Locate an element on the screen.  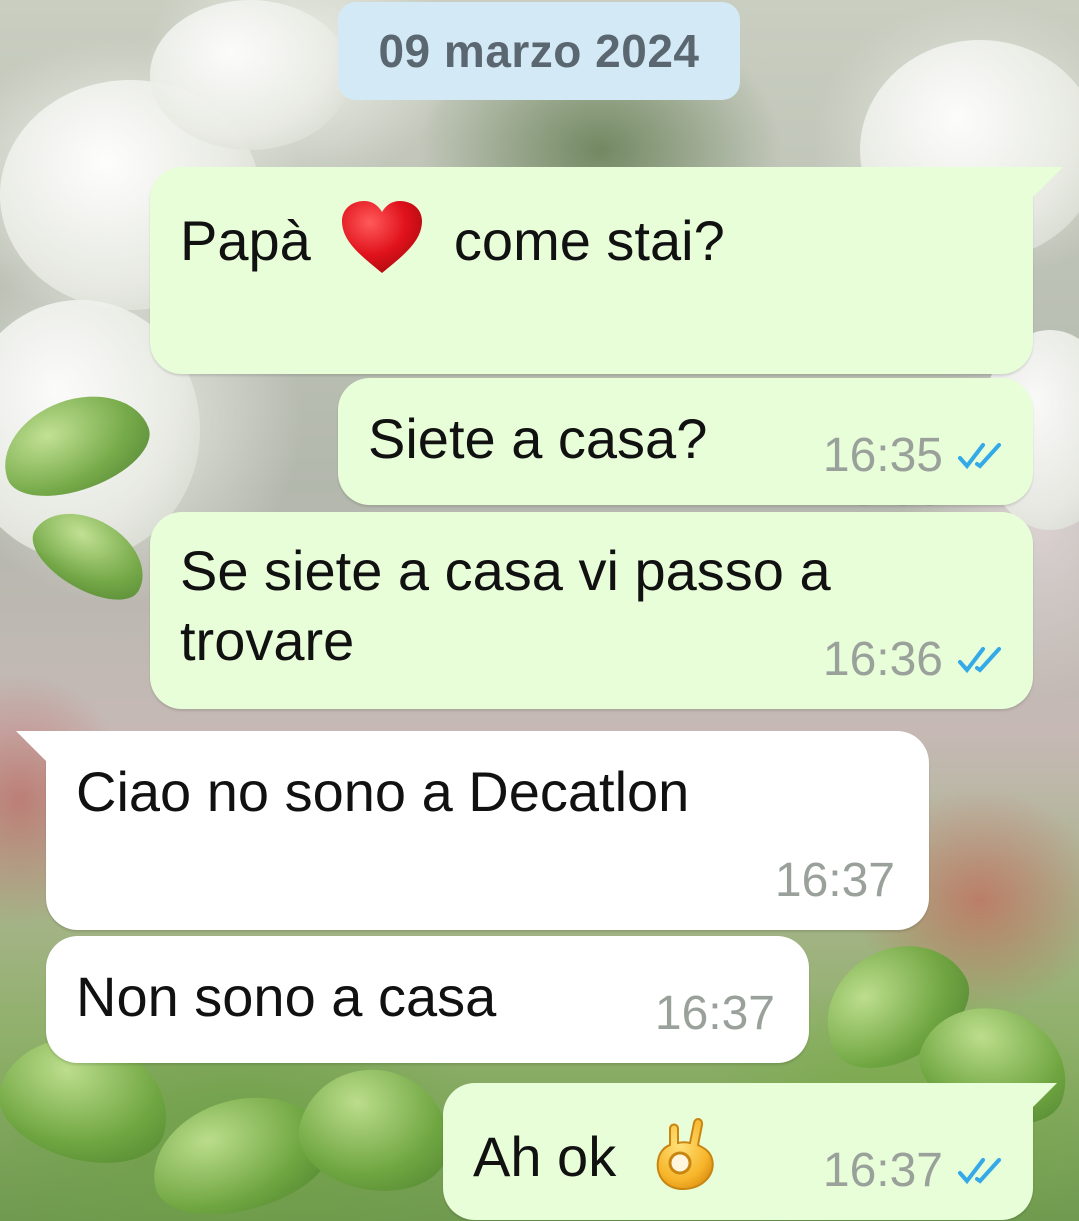
message-text: Siete a casa? is located at coordinates (538, 438).